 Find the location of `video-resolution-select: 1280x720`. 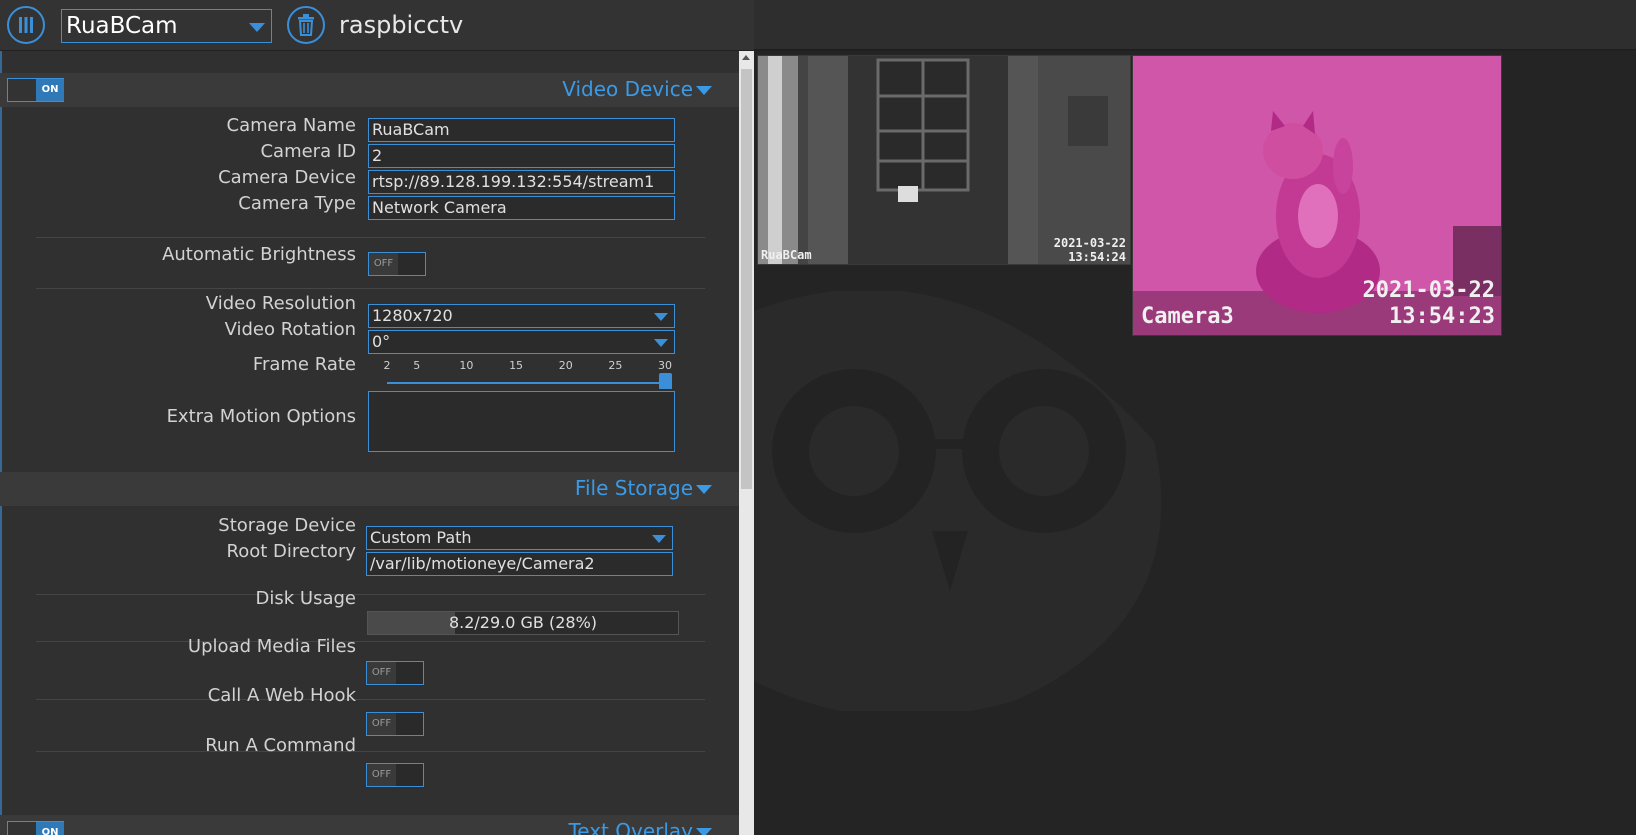

video-resolution-select: 1280x720 is located at coordinates (521, 316).